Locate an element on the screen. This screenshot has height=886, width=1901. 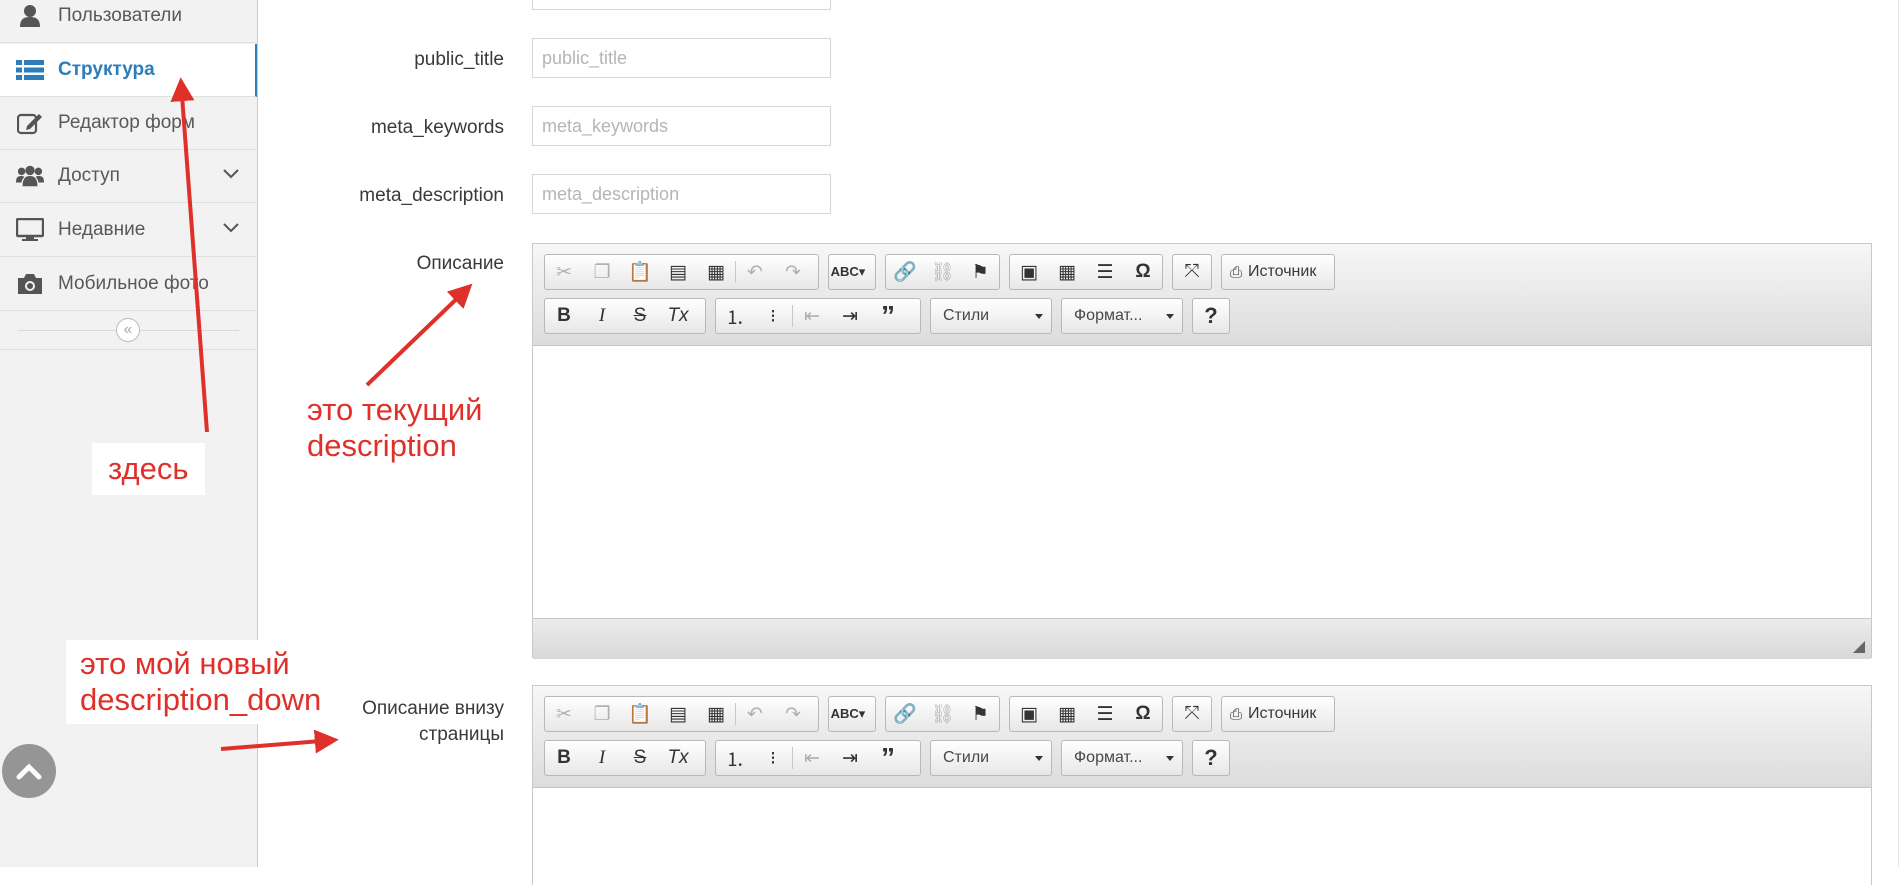
sidebar-item-label: Доступ is located at coordinates (89, 175).